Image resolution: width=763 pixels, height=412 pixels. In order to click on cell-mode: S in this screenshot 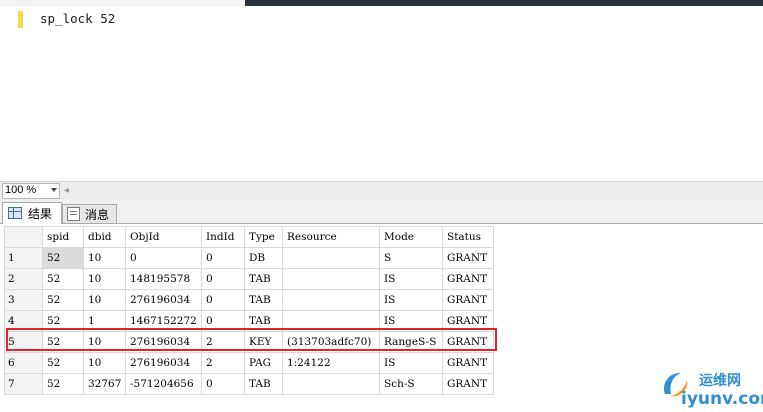, I will do `click(411, 258)`.